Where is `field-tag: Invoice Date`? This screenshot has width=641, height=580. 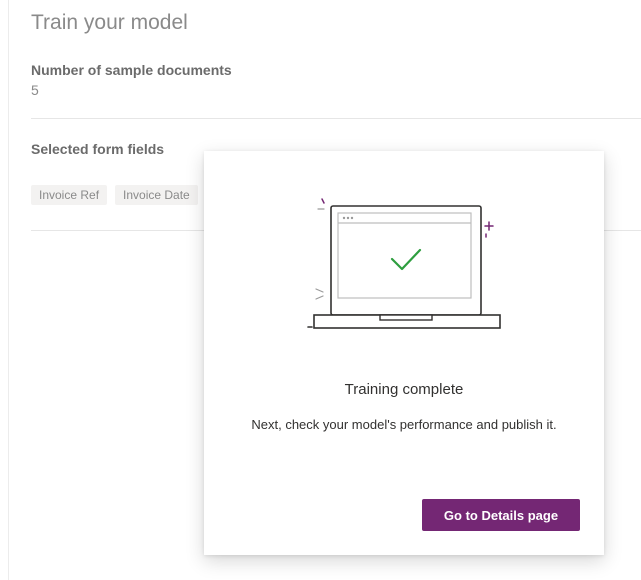 field-tag: Invoice Date is located at coordinates (156, 195).